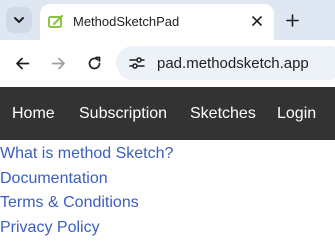 This screenshot has height=250, width=335. I want to click on site-info-button, so click(137, 63).